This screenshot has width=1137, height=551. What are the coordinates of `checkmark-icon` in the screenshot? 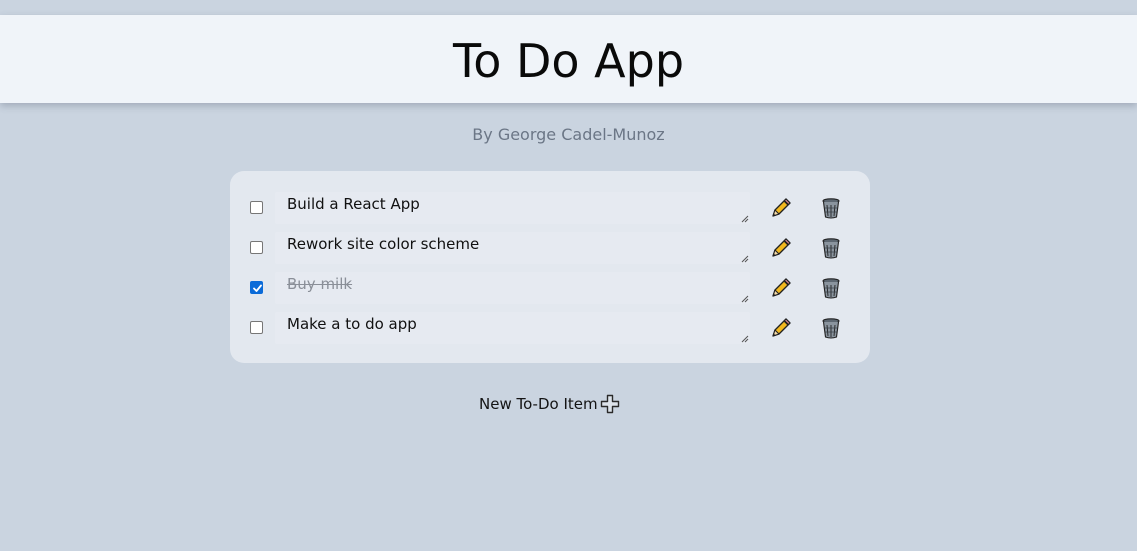 It's located at (257, 288).